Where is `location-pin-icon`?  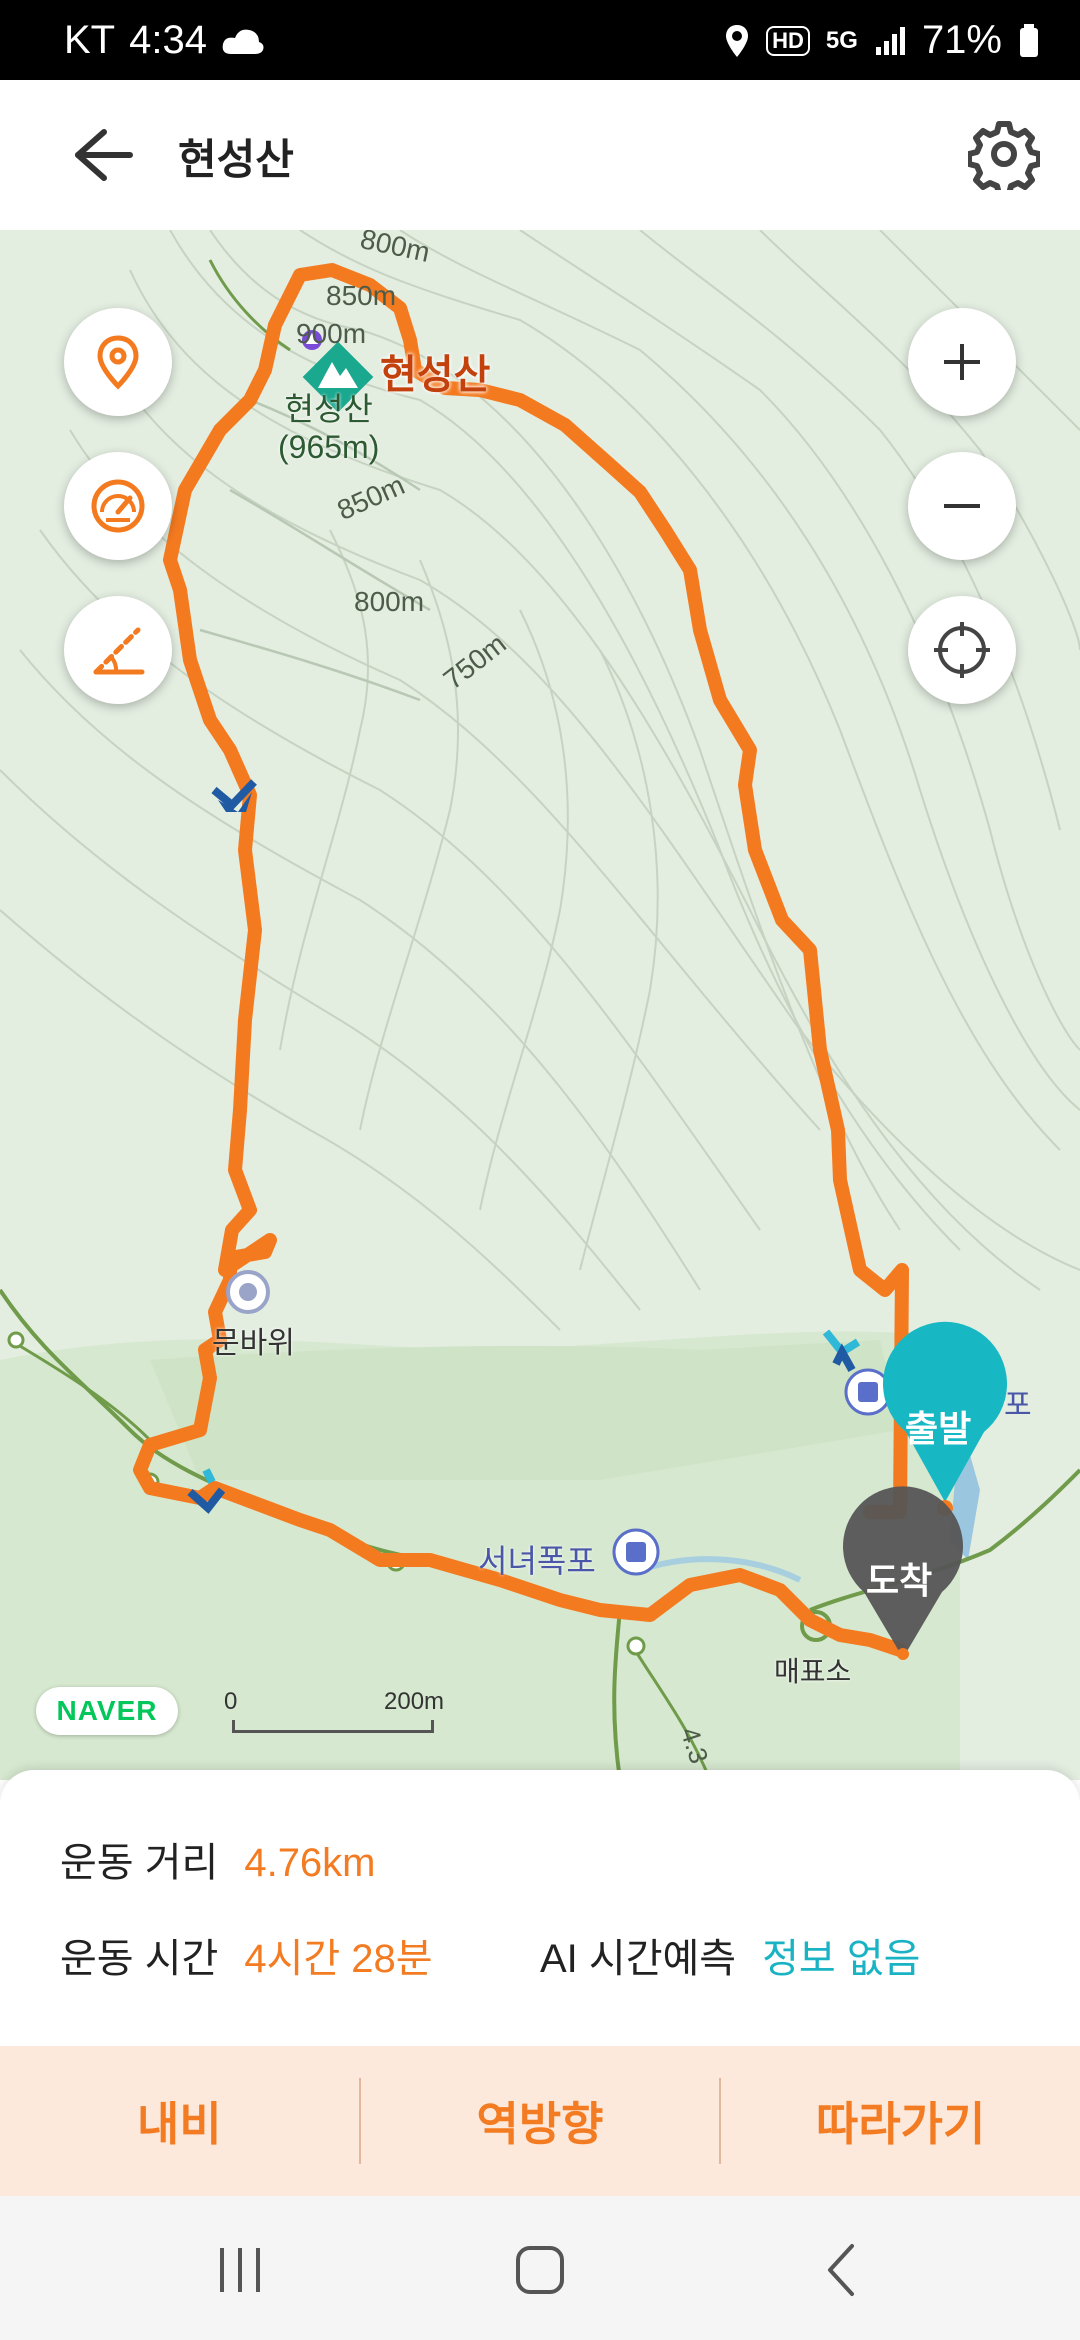 location-pin-icon is located at coordinates (118, 362).